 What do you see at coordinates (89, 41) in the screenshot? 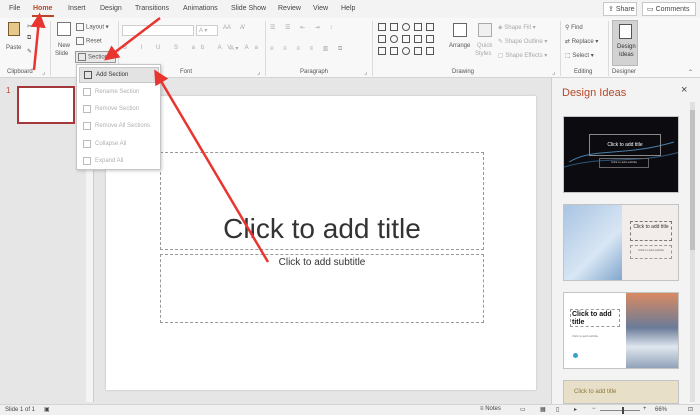
I see `reset-button: Reset` at bounding box center [89, 41].